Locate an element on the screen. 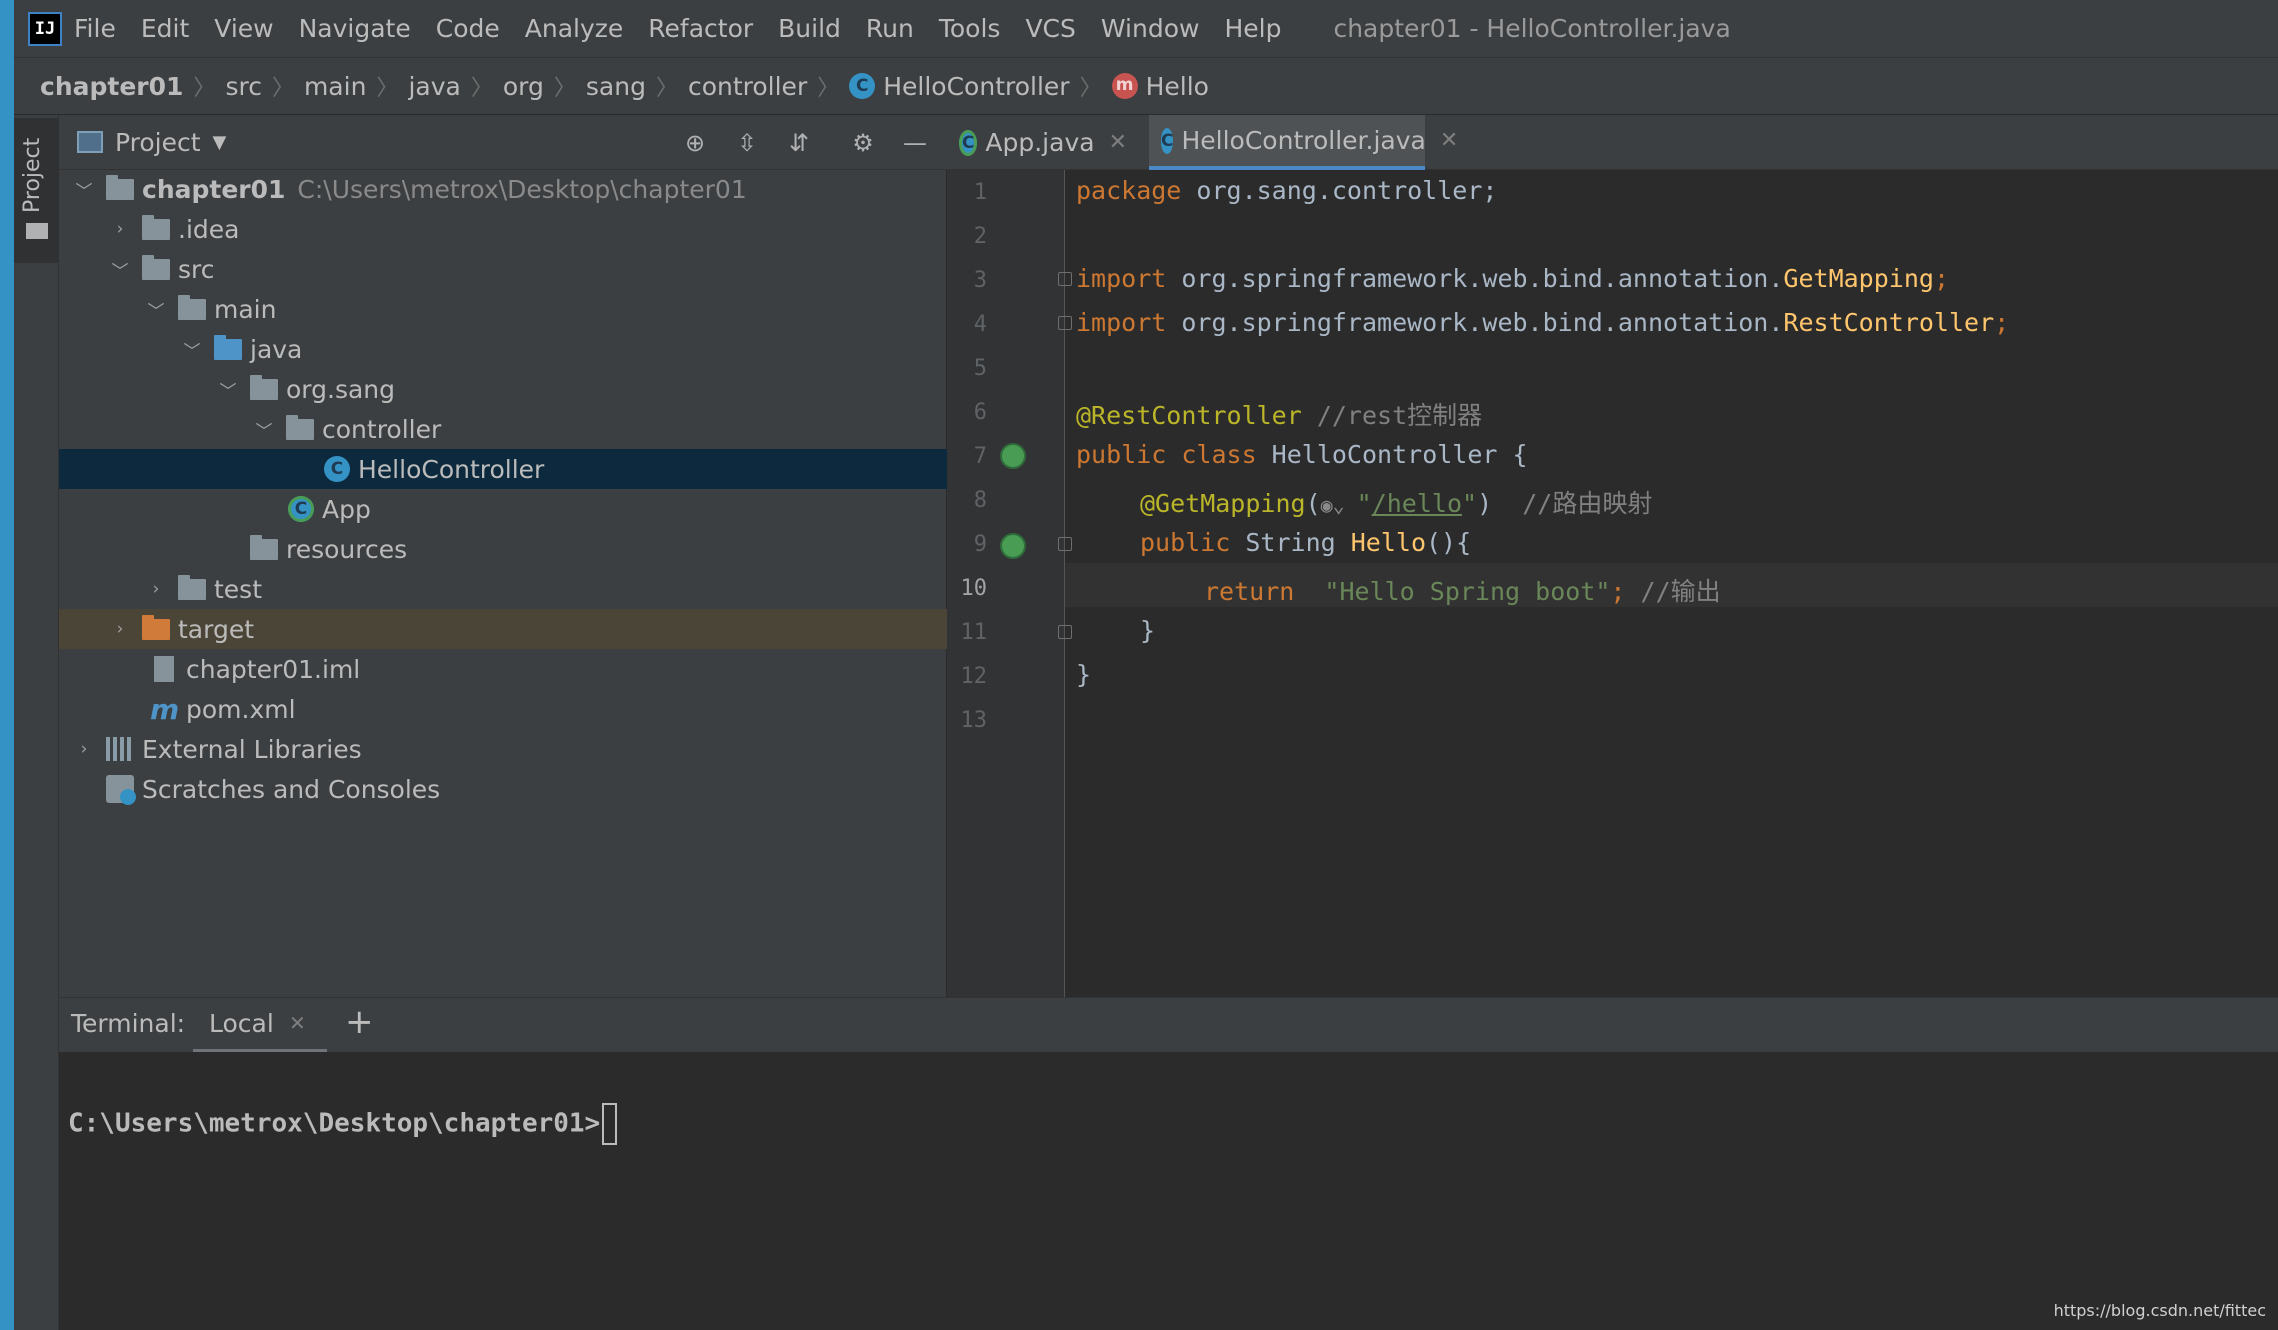 This screenshot has height=1330, width=2278. window-title: chapter01 - HelloController.java is located at coordinates (1532, 28).